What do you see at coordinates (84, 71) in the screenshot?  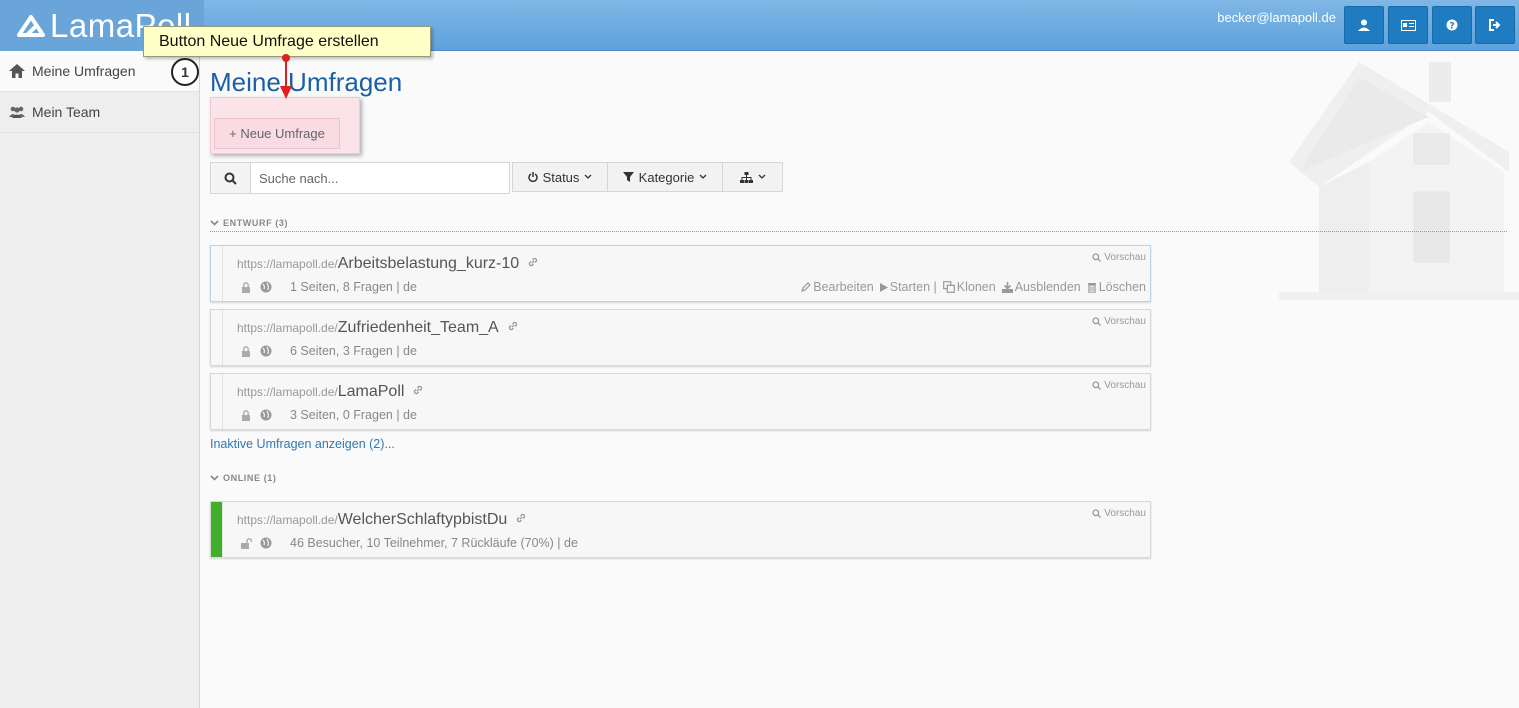 I see `sidebar-item-label: Meine Umfragen` at bounding box center [84, 71].